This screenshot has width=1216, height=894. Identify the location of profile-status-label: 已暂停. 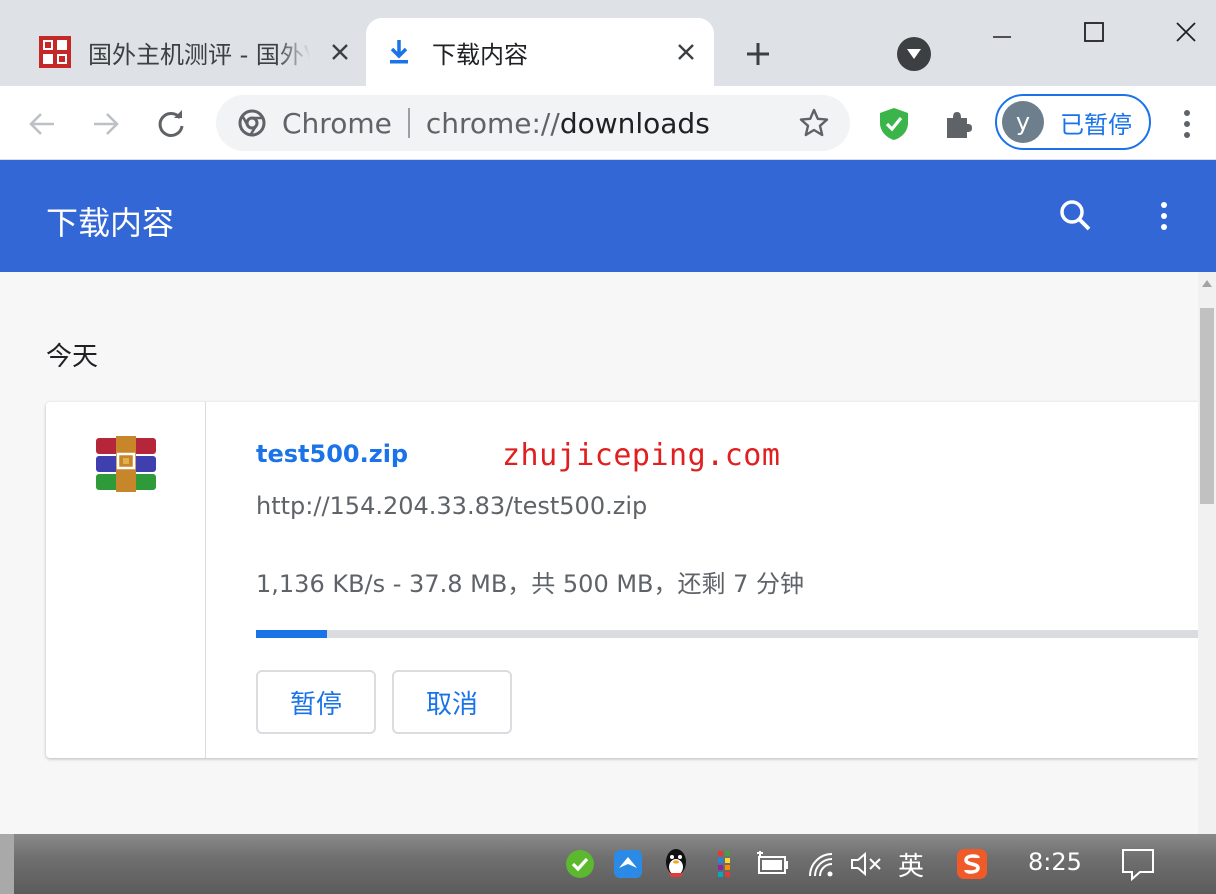
(1096, 124).